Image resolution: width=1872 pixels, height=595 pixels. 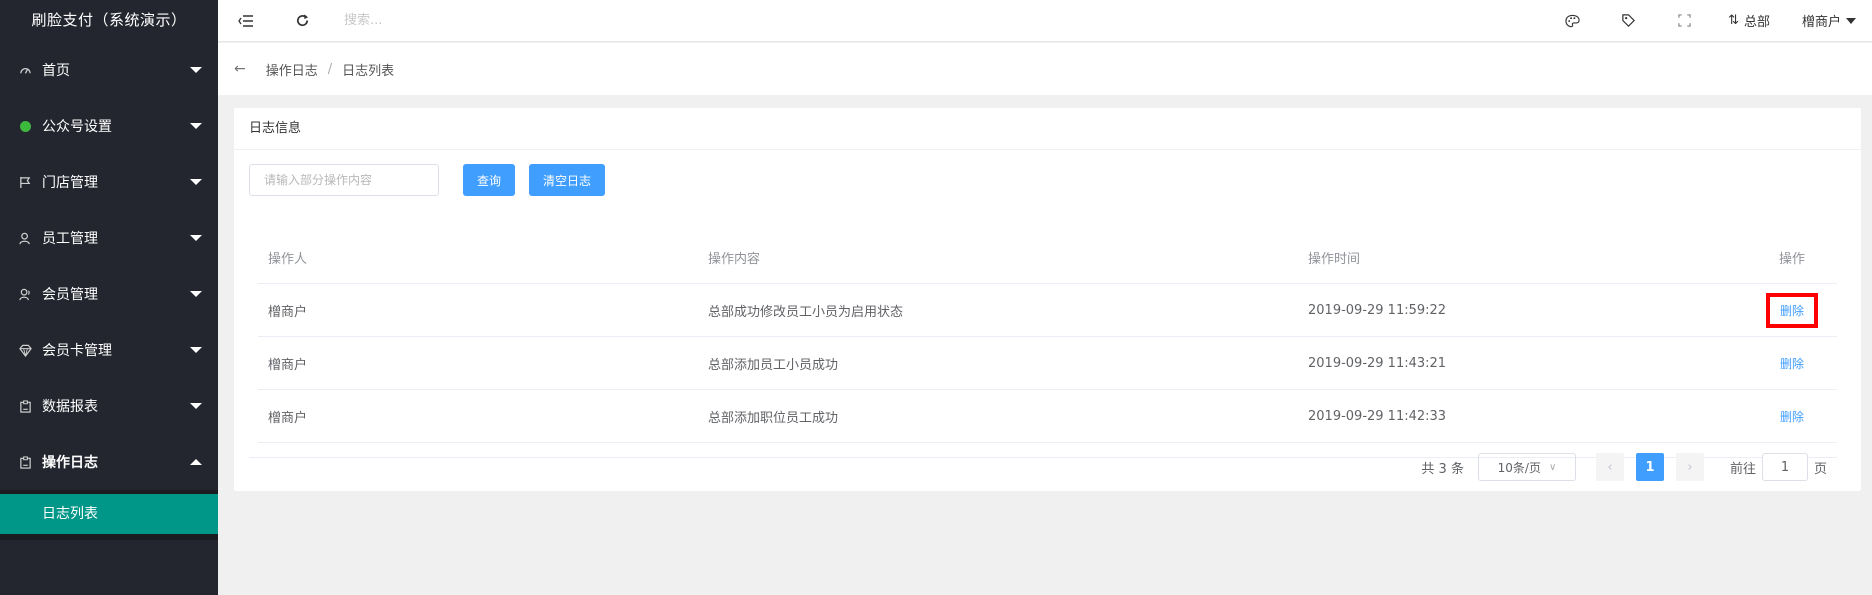 What do you see at coordinates (773, 365) in the screenshot?
I see `cell-content: 总部添加员工小员成功` at bounding box center [773, 365].